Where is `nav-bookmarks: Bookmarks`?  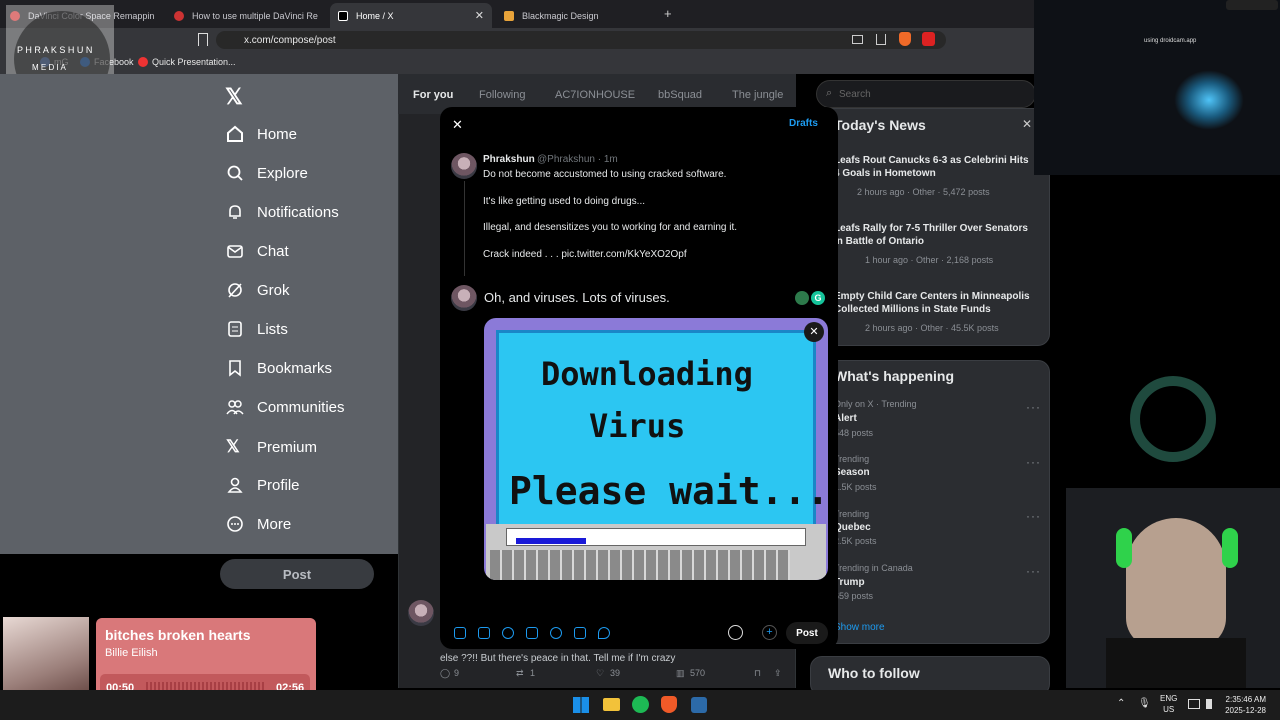
nav-bookmarks: Bookmarks is located at coordinates (279, 368).